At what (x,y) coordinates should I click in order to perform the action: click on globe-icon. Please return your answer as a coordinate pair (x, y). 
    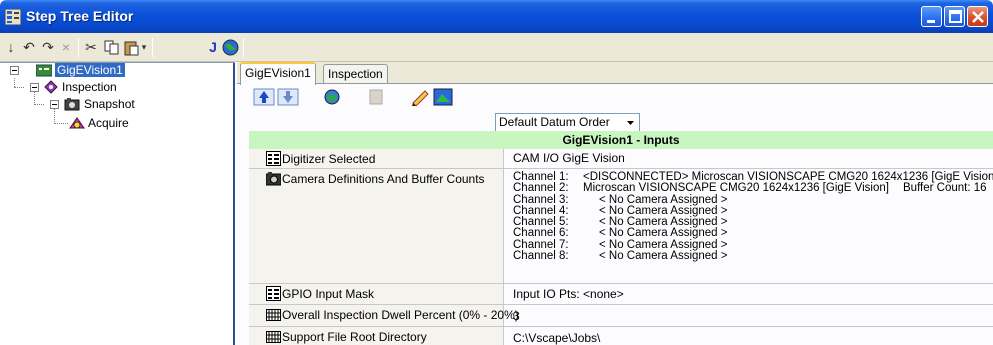
    Looking at the image, I should click on (230, 47).